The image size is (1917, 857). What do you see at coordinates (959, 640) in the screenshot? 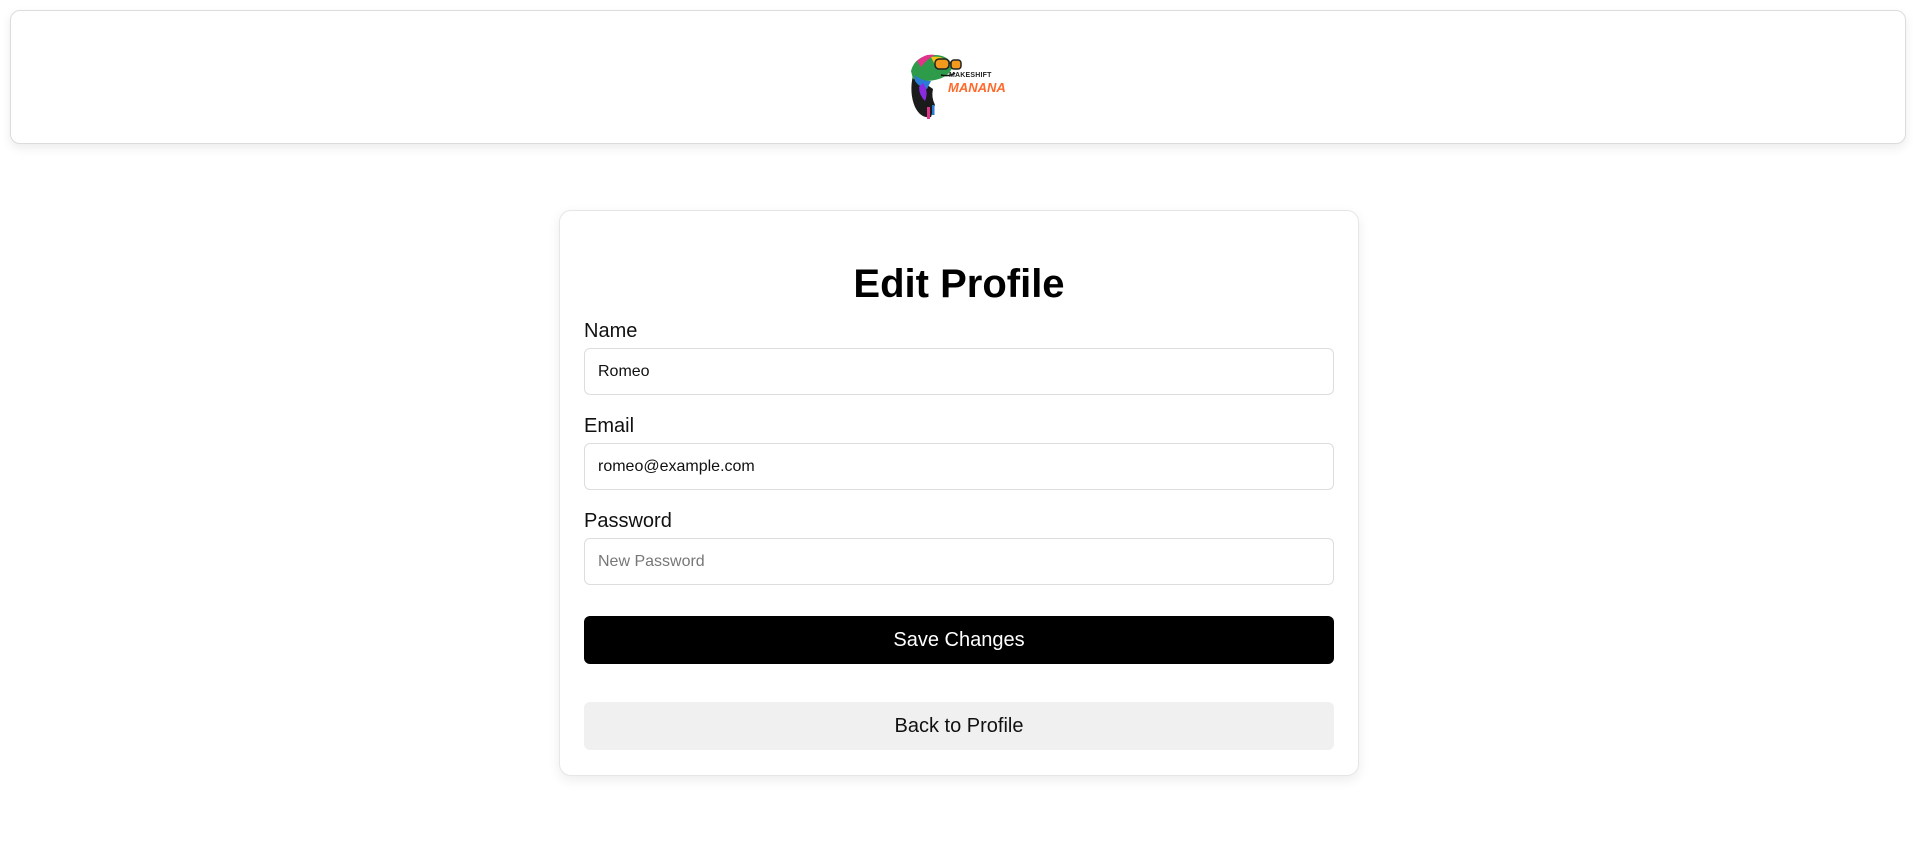
I see `save-changes-button: Save Changes` at bounding box center [959, 640].